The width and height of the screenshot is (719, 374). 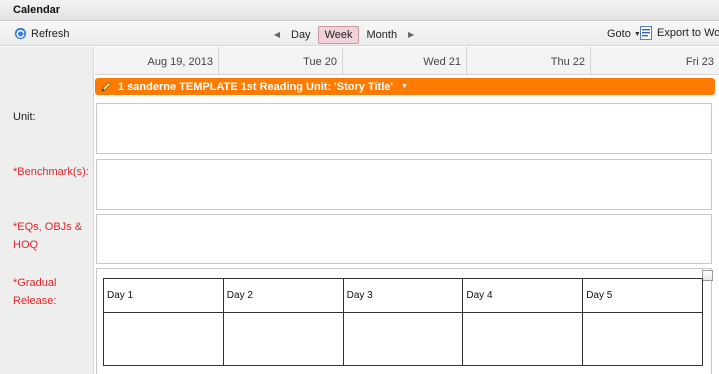 What do you see at coordinates (642, 339) in the screenshot?
I see `day-5-cell` at bounding box center [642, 339].